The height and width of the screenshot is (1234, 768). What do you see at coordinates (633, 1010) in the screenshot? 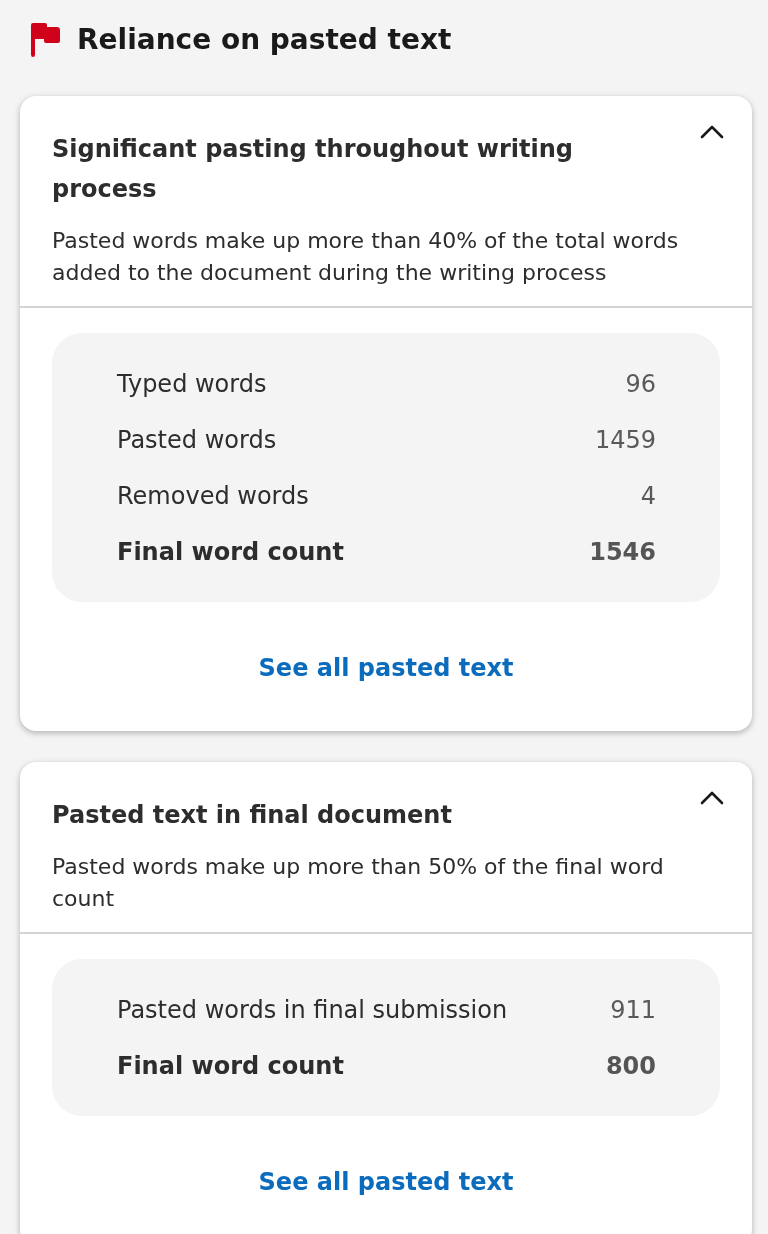
I see `stat-value: 911` at bounding box center [633, 1010].